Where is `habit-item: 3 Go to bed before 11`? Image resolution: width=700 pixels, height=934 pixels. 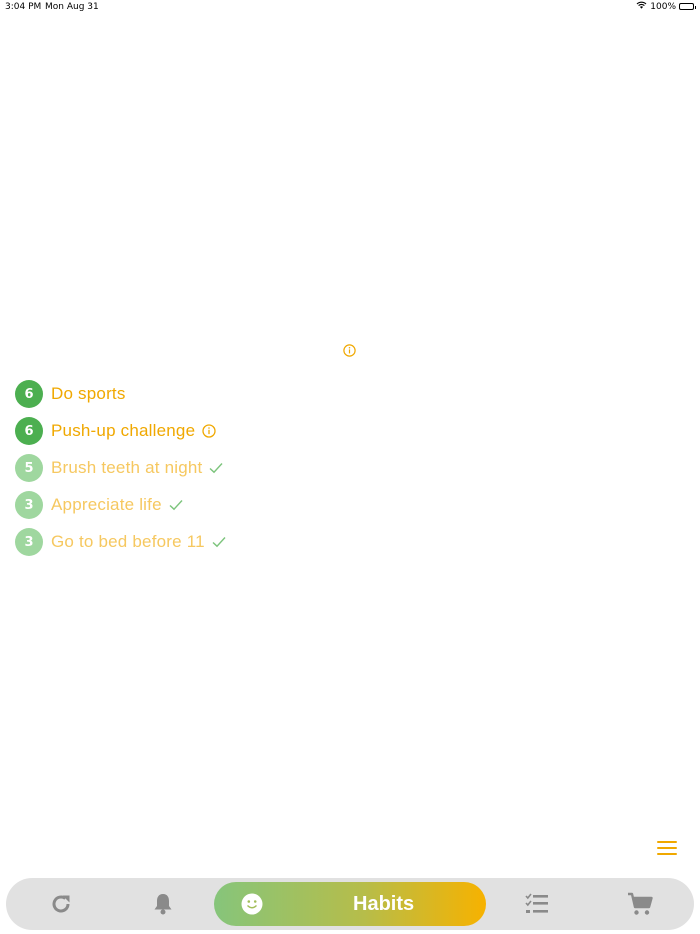 habit-item: 3 Go to bed before 11 is located at coordinates (121, 542).